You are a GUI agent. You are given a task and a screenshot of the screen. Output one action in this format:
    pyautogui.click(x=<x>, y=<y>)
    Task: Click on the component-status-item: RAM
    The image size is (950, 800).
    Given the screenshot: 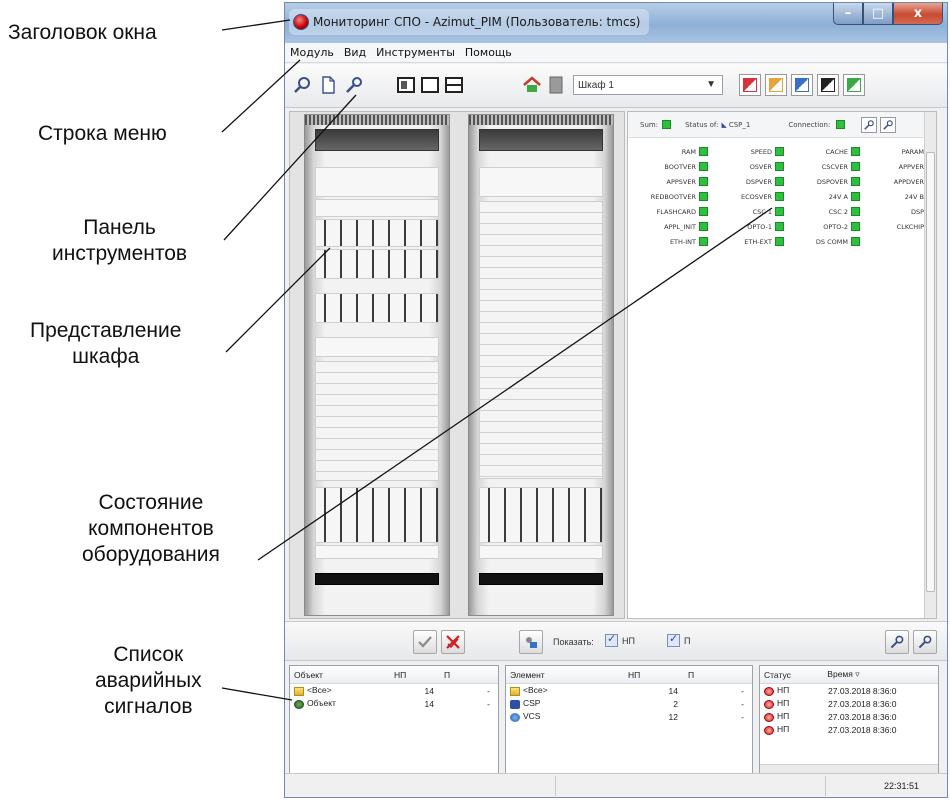 What is the action you would take?
    pyautogui.click(x=671, y=151)
    